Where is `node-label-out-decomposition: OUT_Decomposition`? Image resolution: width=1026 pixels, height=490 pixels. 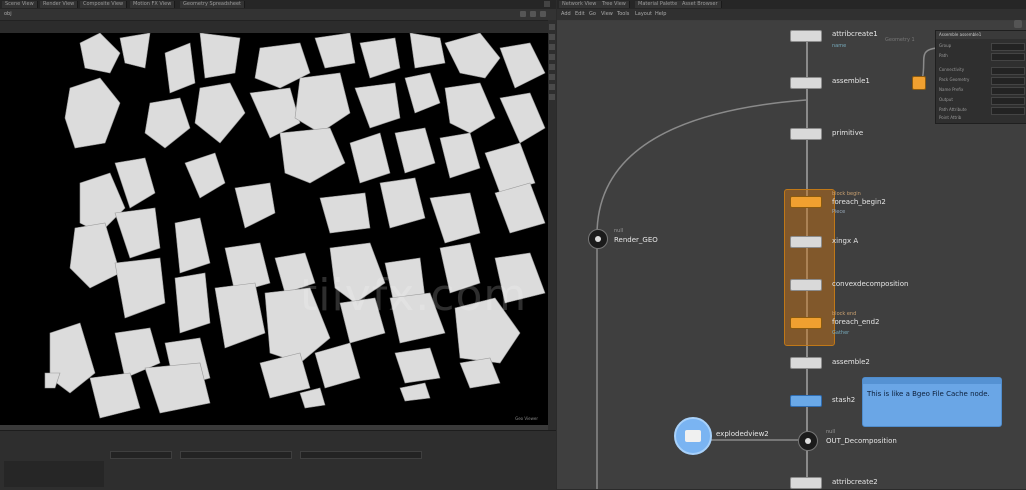 node-label-out-decomposition: OUT_Decomposition is located at coordinates (861, 441).